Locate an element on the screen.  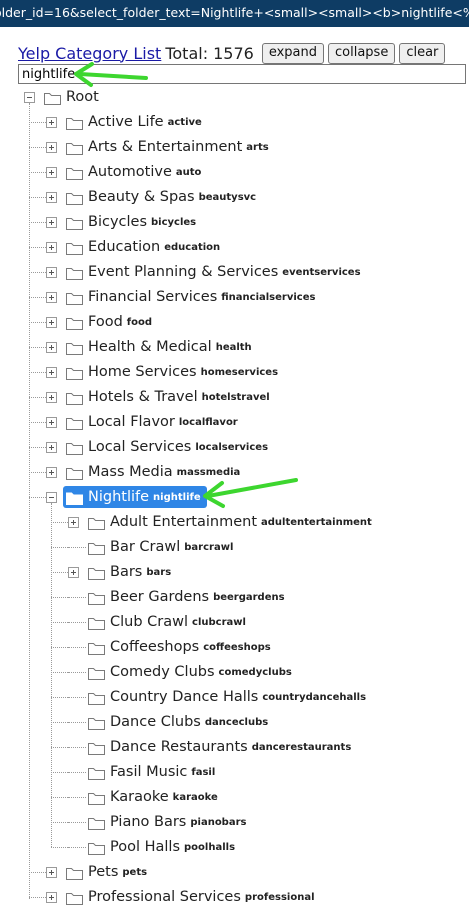
category-slug: pianobars is located at coordinates (218, 822).